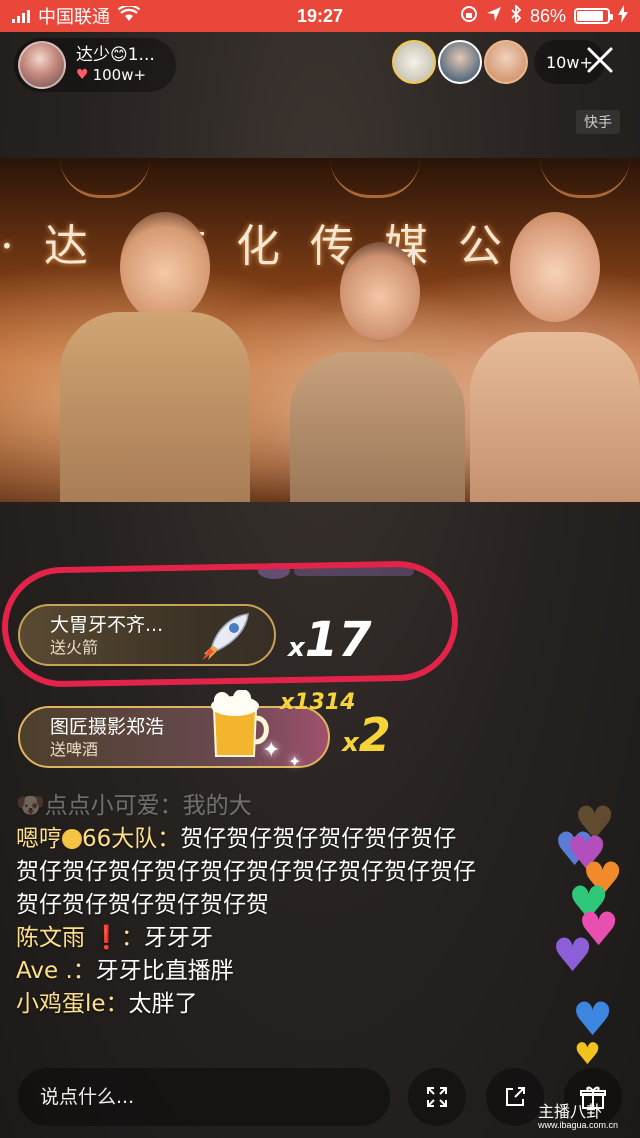 The width and height of the screenshot is (640, 1138). I want to click on presenter-right, so click(555, 357).